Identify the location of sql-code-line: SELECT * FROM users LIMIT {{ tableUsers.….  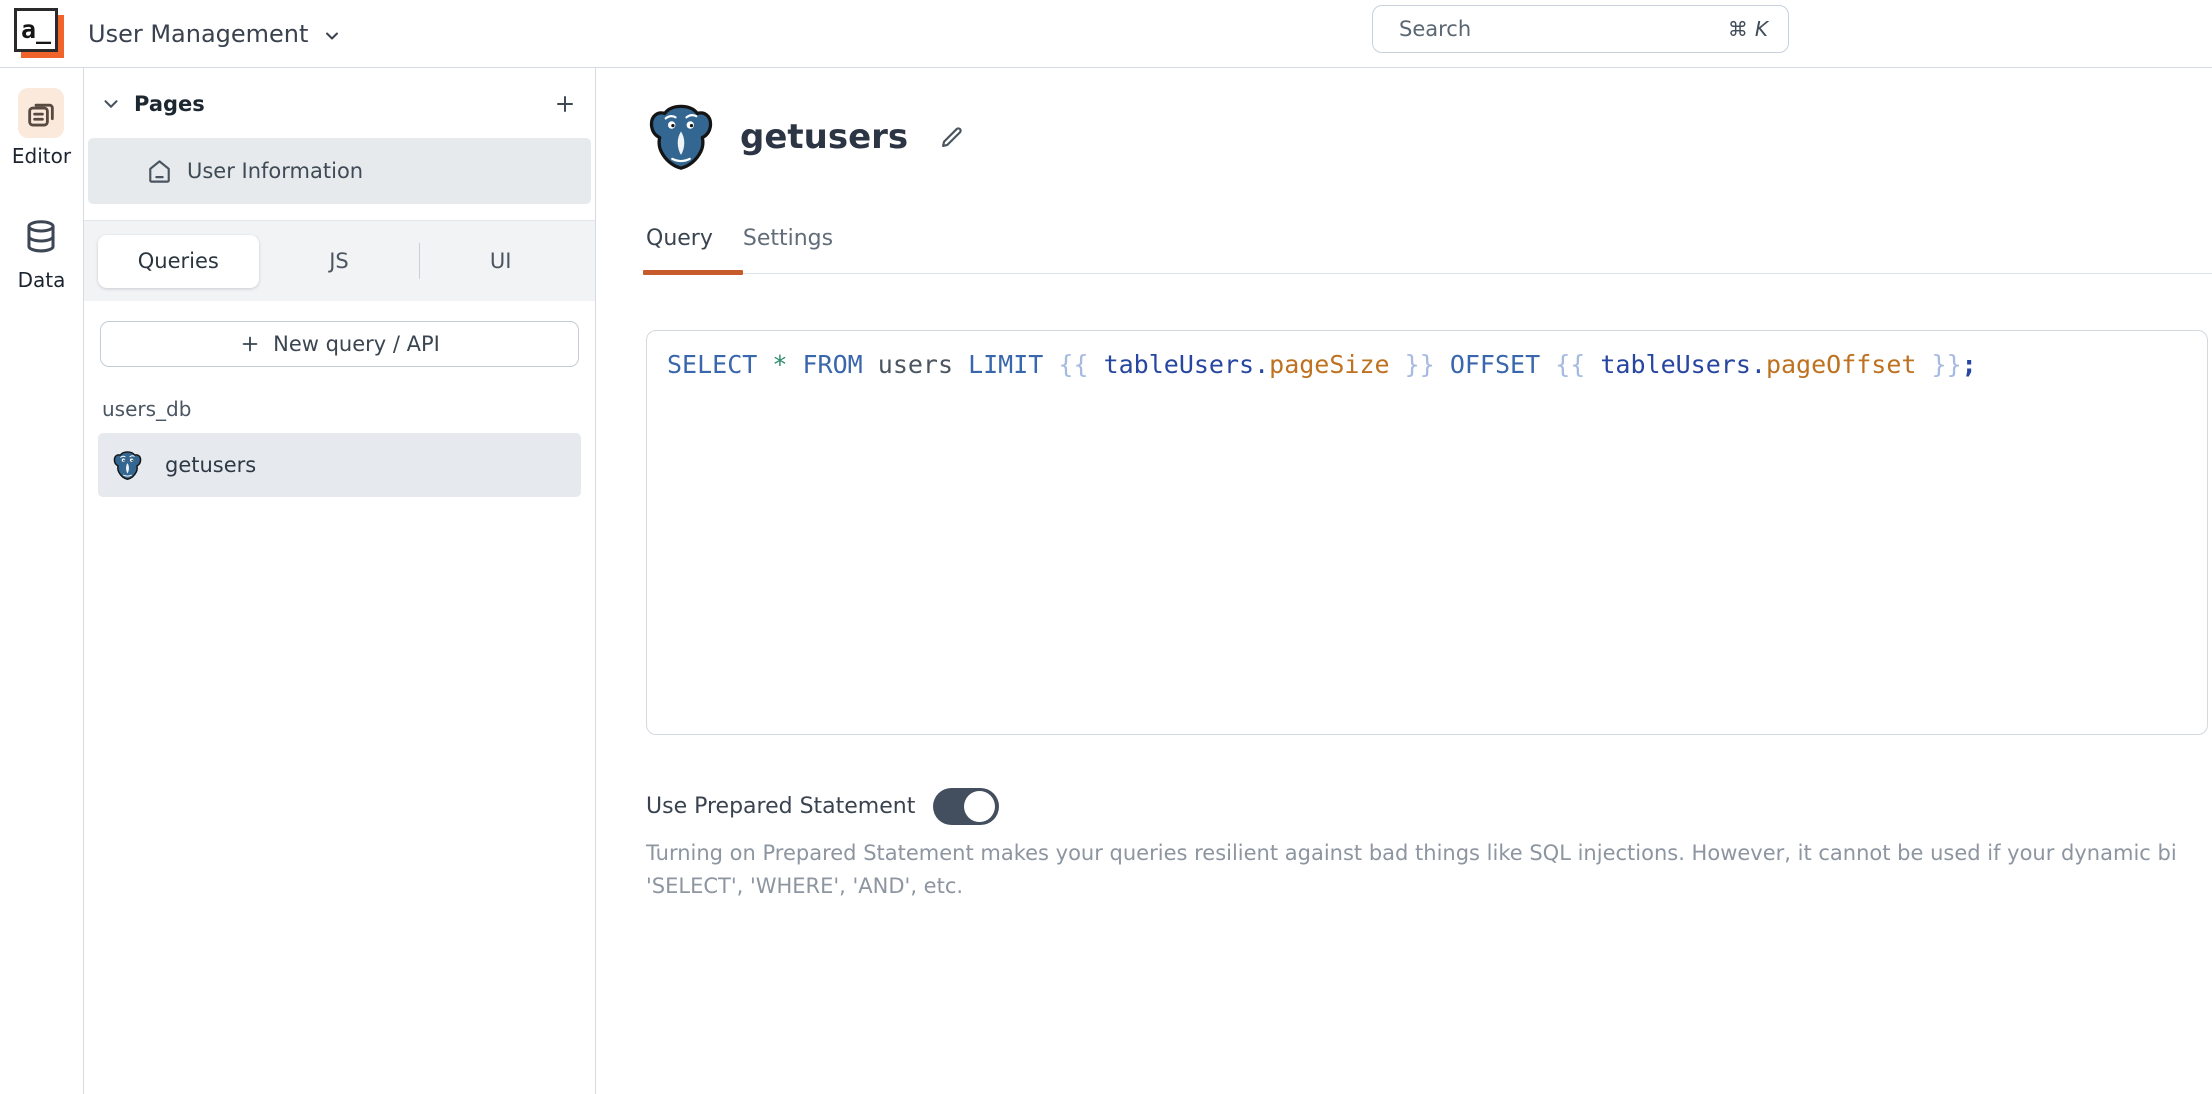
(1322, 364).